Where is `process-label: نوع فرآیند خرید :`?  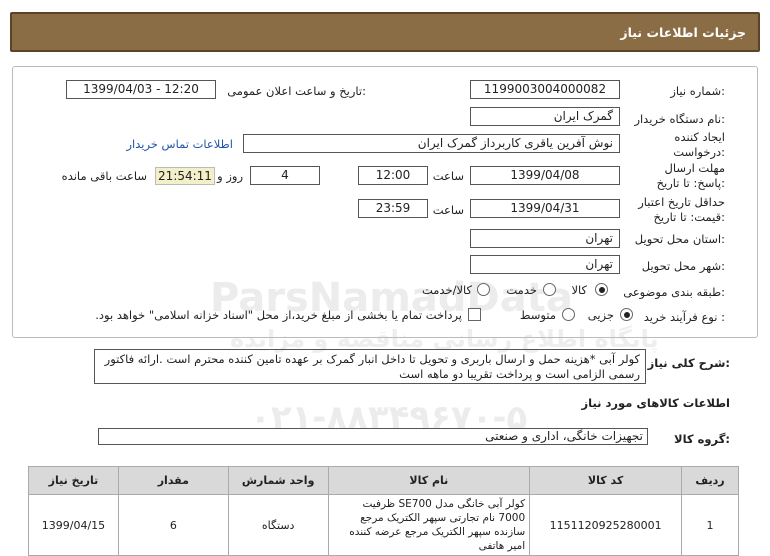
process-label: نوع فرآیند خرید : is located at coordinates (684, 317).